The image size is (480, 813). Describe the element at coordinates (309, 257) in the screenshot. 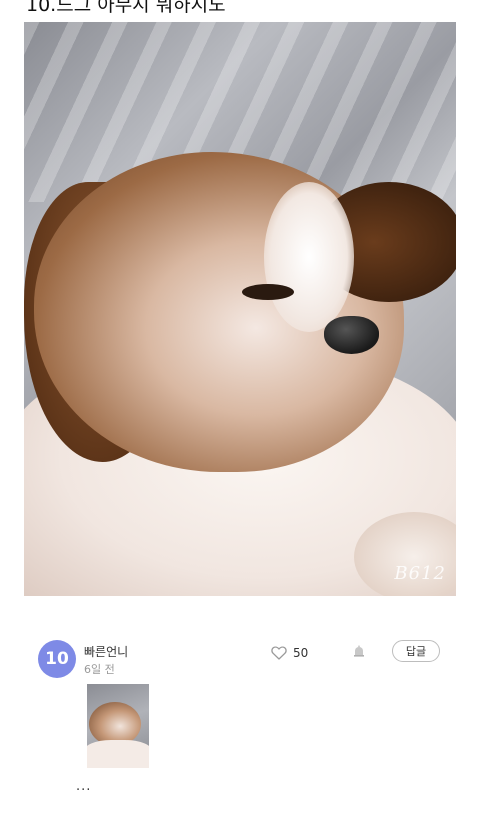

I see `dog-blaze` at that location.